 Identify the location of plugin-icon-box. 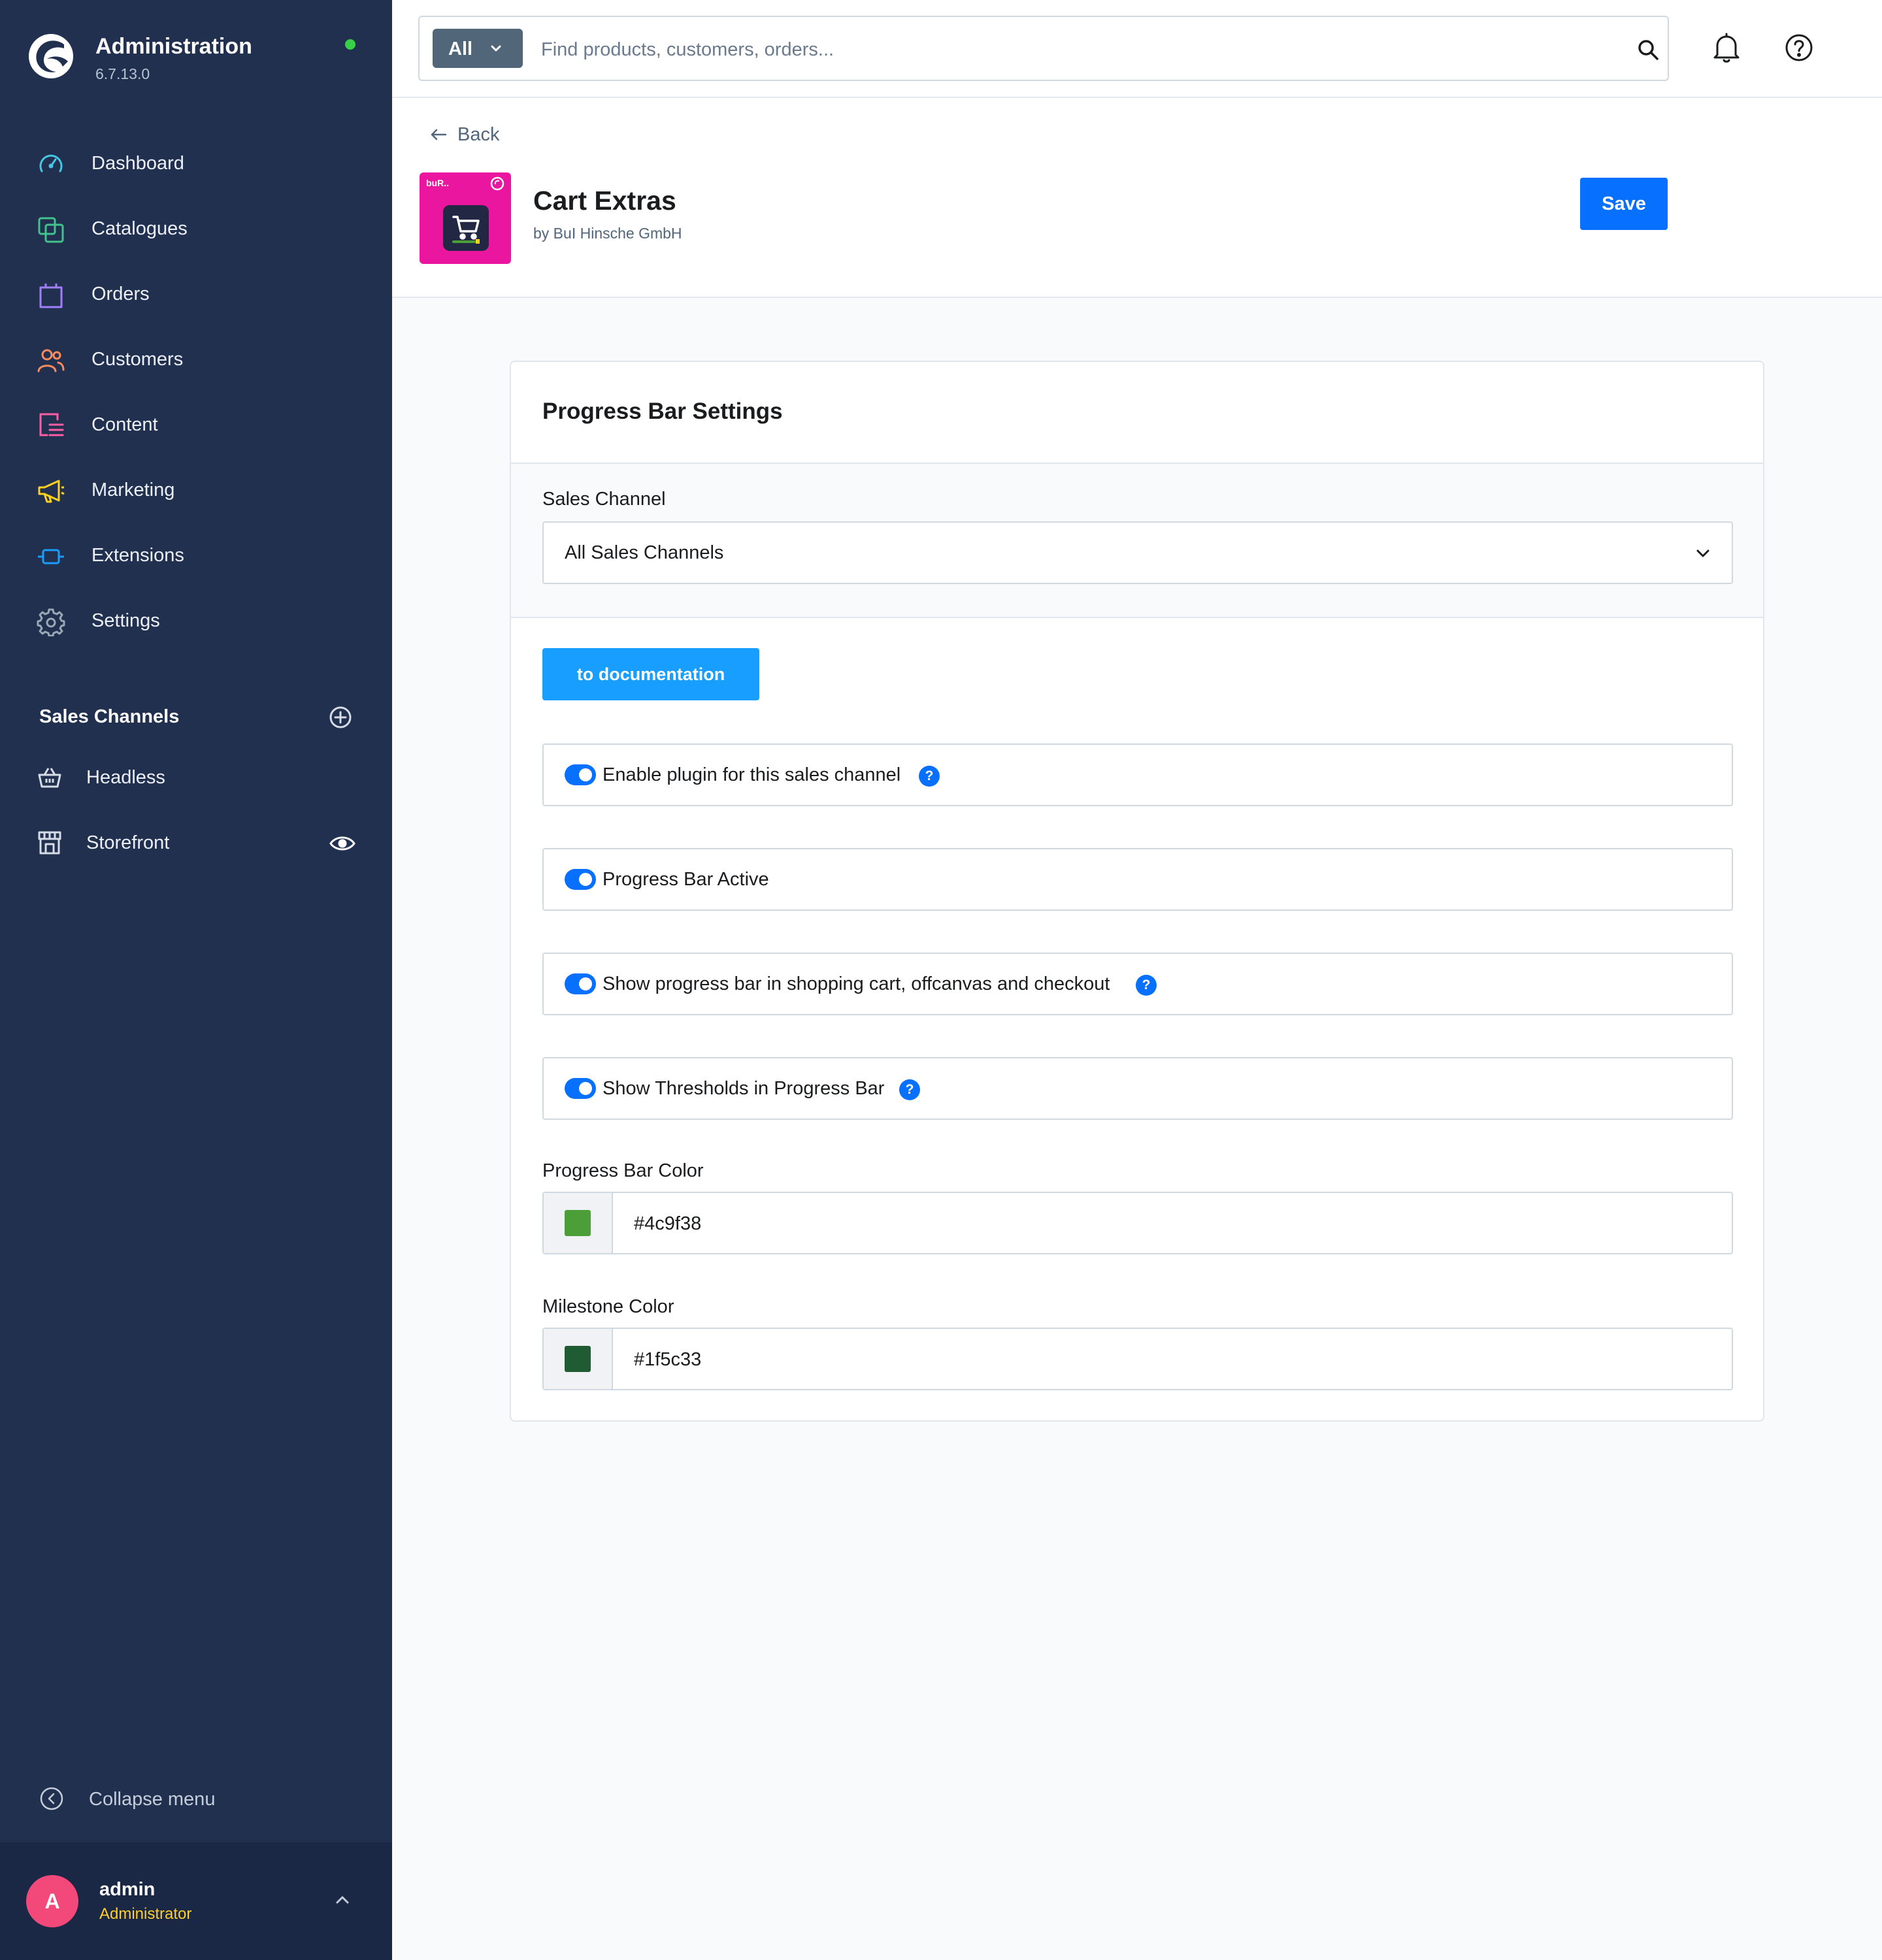
(466, 228).